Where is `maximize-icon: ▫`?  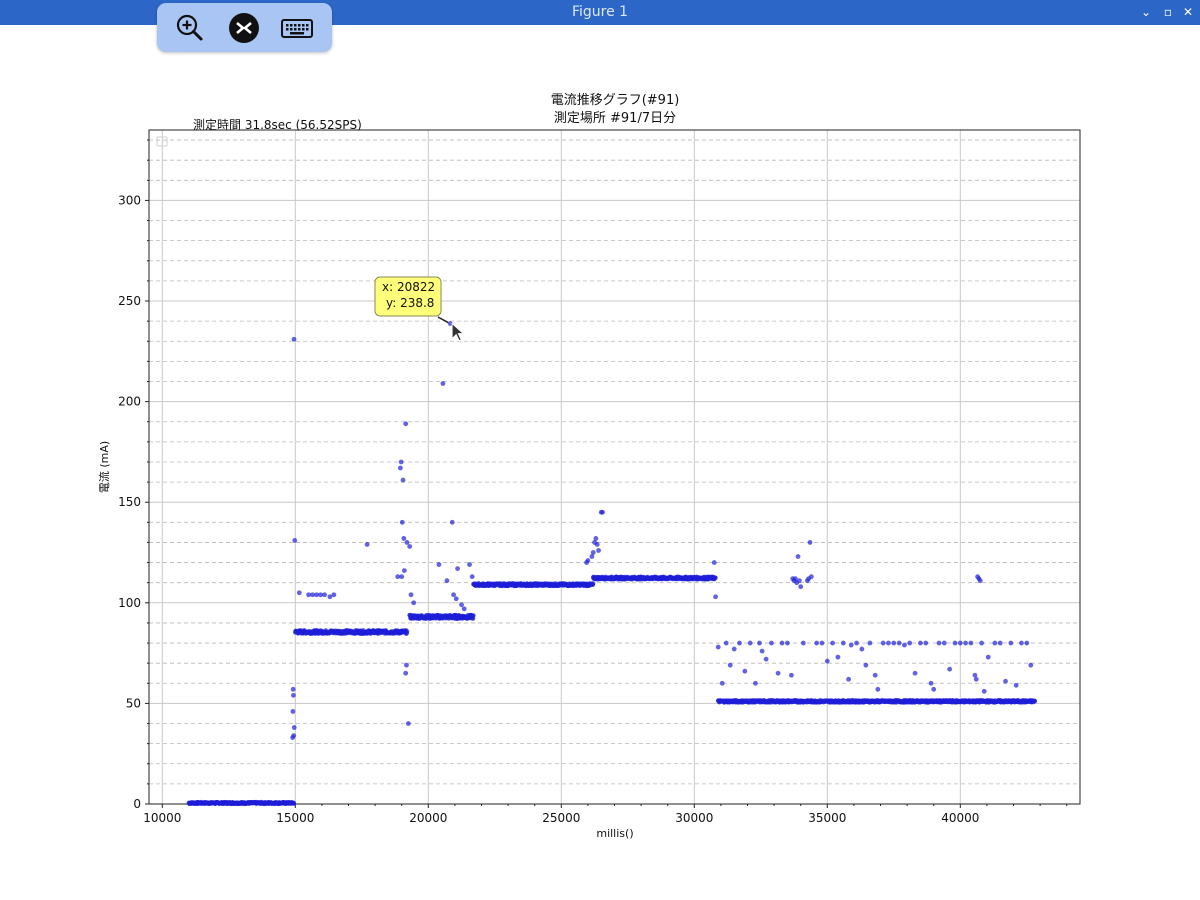
maximize-icon: ▫ is located at coordinates (1168, 12).